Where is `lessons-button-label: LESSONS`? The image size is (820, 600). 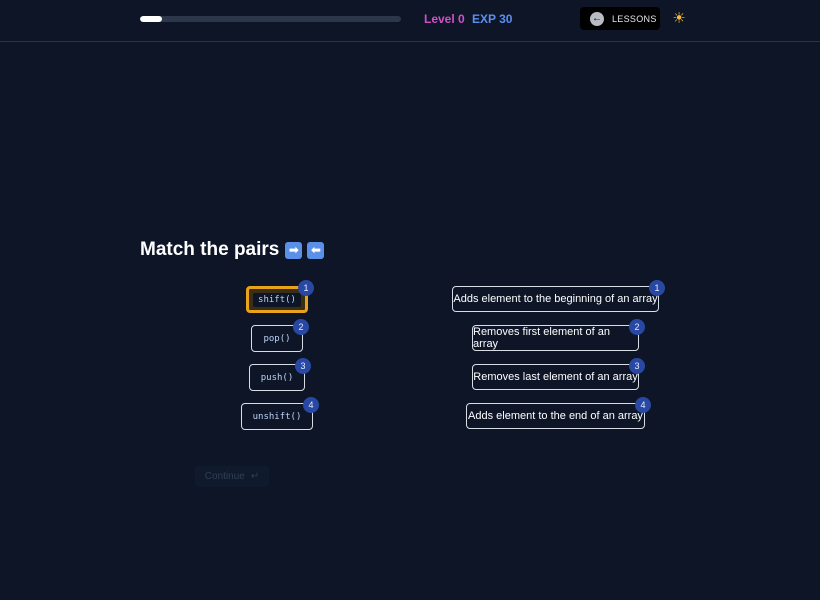 lessons-button-label: LESSONS is located at coordinates (634, 18).